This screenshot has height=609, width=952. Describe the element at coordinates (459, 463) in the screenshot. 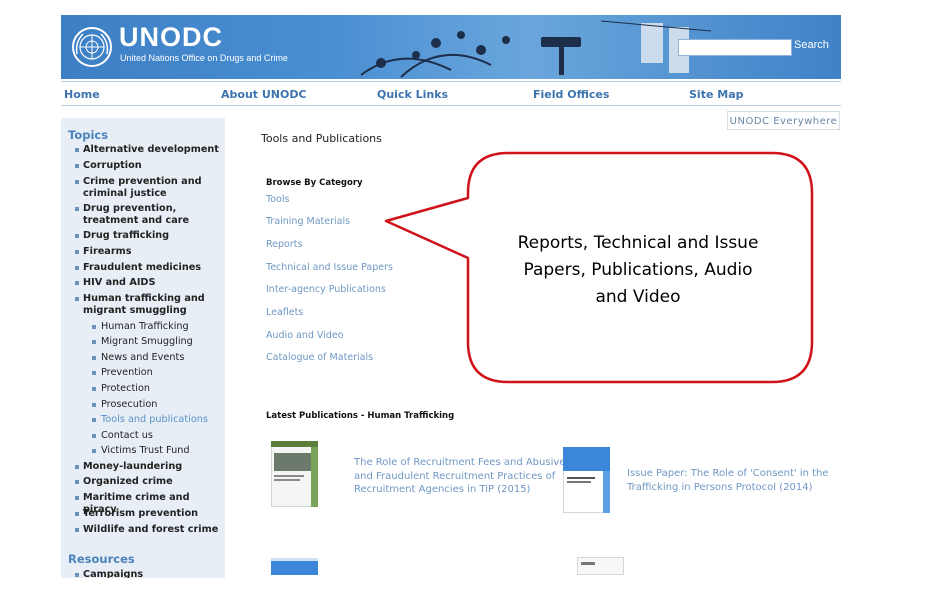

I see `publication-title-line: The Role of Recruitment Fees and Abusive` at that location.